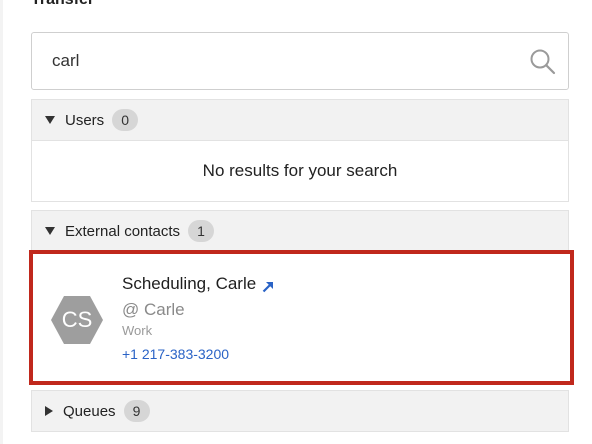 The width and height of the screenshot is (592, 444). Describe the element at coordinates (268, 285) in the screenshot. I see `external-link-icon` at that location.